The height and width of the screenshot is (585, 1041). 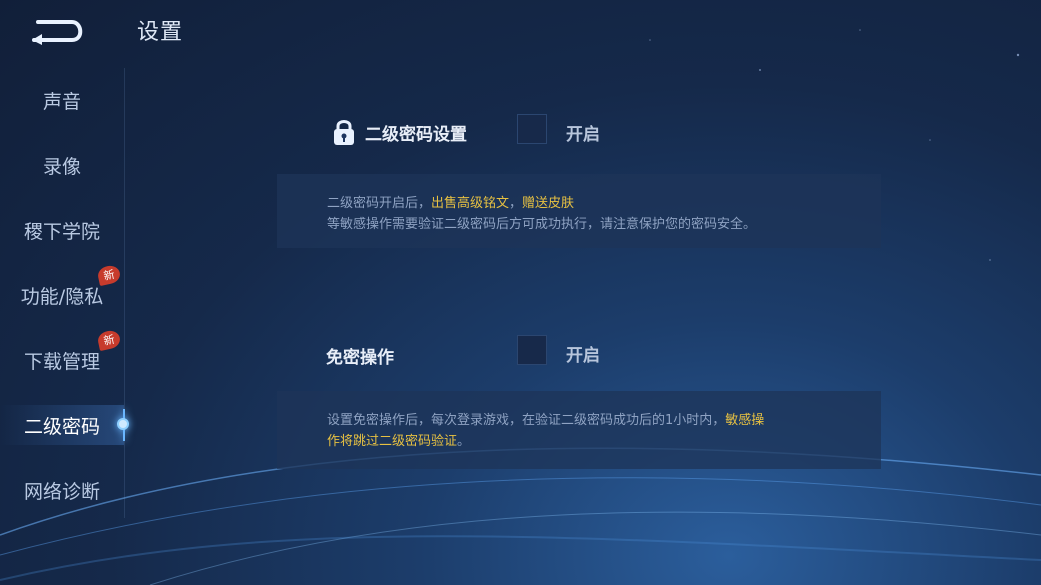 I want to click on sidebar-item-sound: 声音, so click(x=62, y=100).